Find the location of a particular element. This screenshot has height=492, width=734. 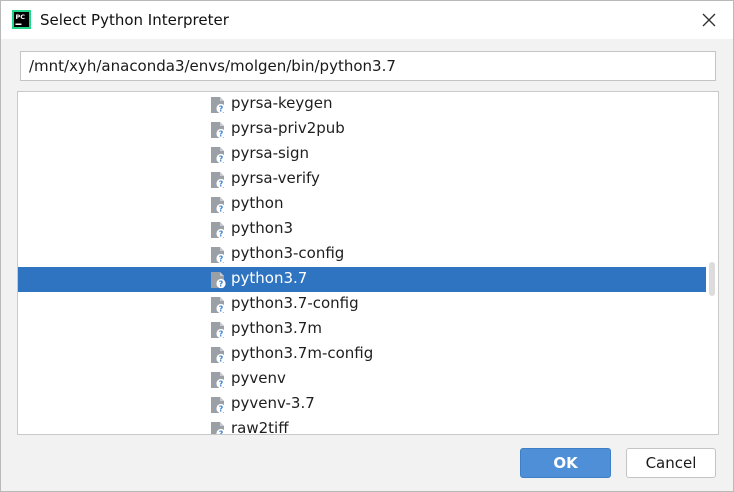

file-tree-row-label: pyrsa-sign is located at coordinates (270, 153).